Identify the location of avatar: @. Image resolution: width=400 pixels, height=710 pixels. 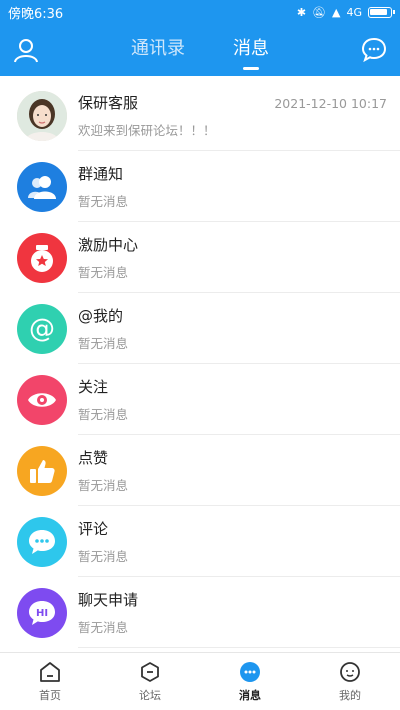
(42, 328).